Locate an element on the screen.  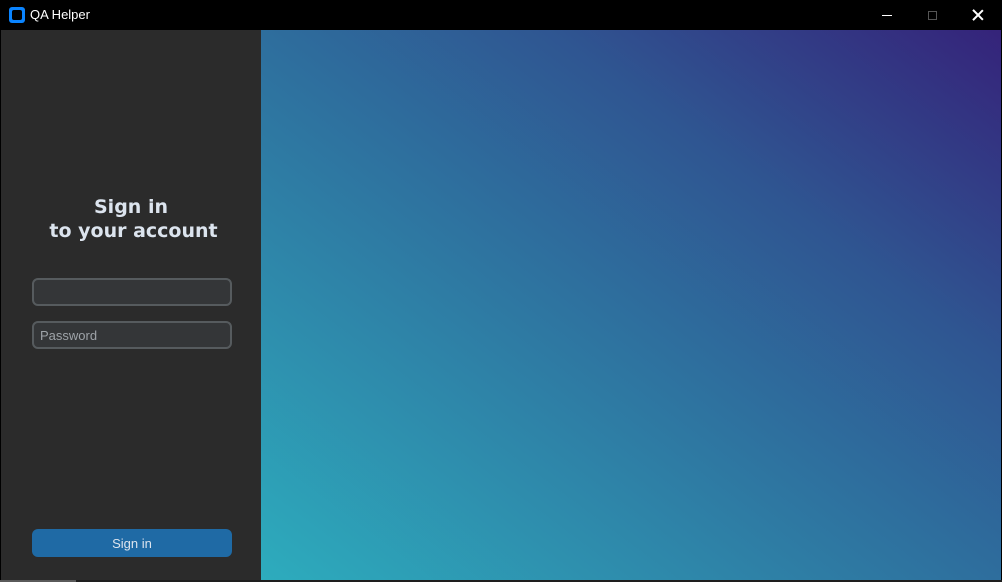
close-button is located at coordinates (978, 15).